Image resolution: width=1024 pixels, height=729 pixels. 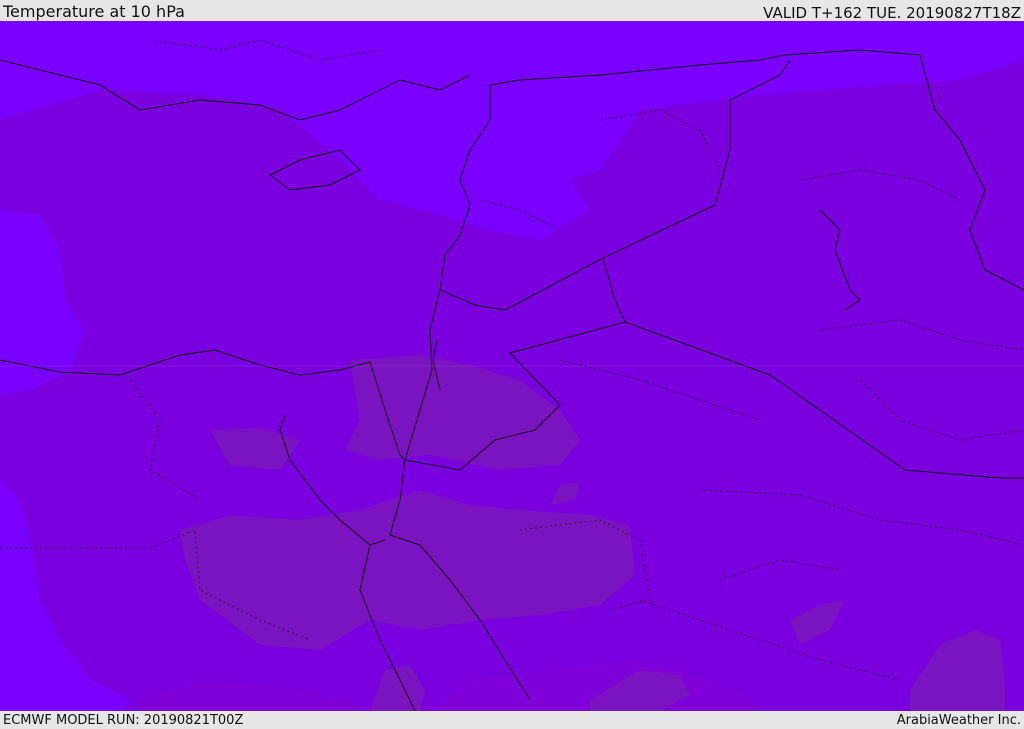 I want to click on brand-label: ArabiaWeather Inc., so click(x=958, y=720).